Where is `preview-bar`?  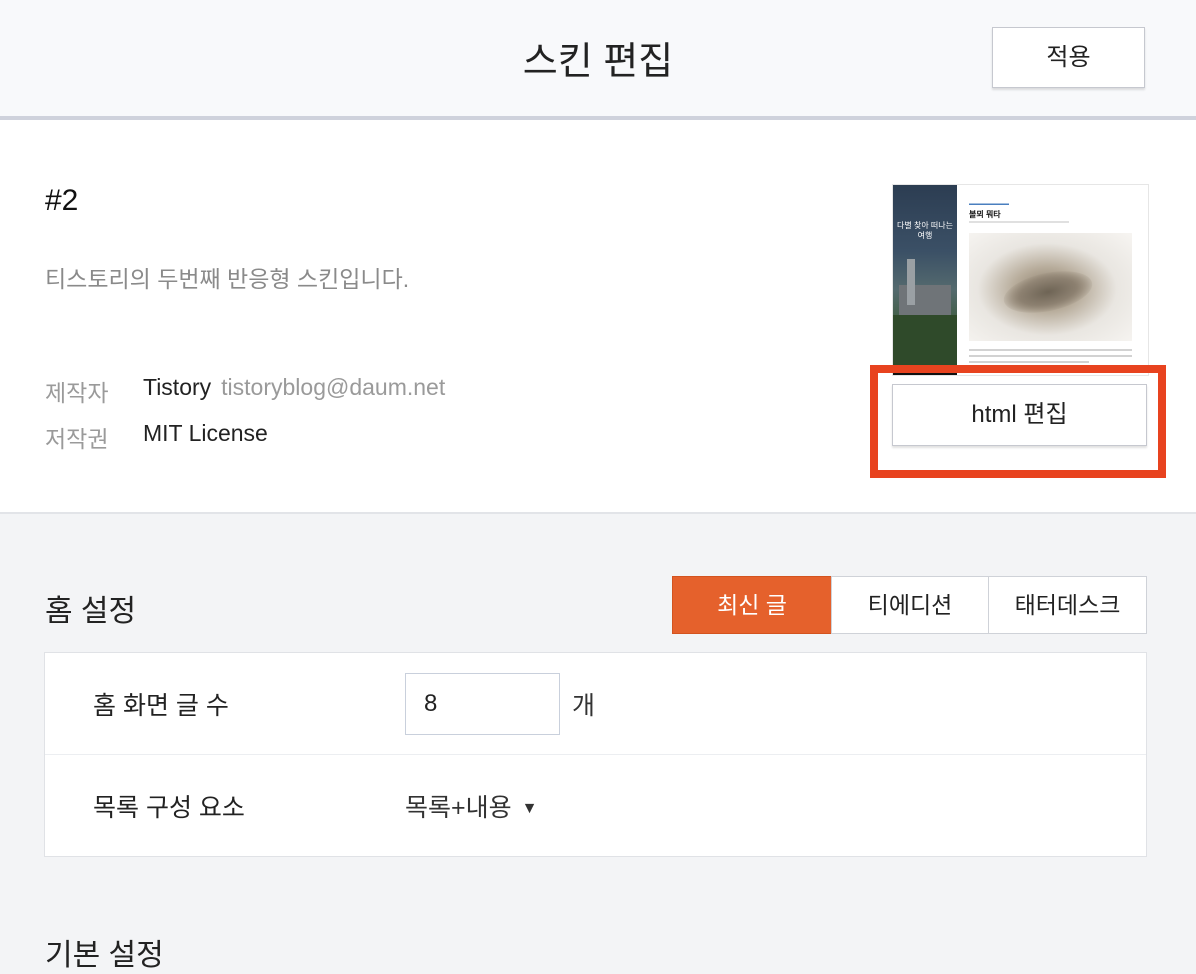 preview-bar is located at coordinates (925, 373).